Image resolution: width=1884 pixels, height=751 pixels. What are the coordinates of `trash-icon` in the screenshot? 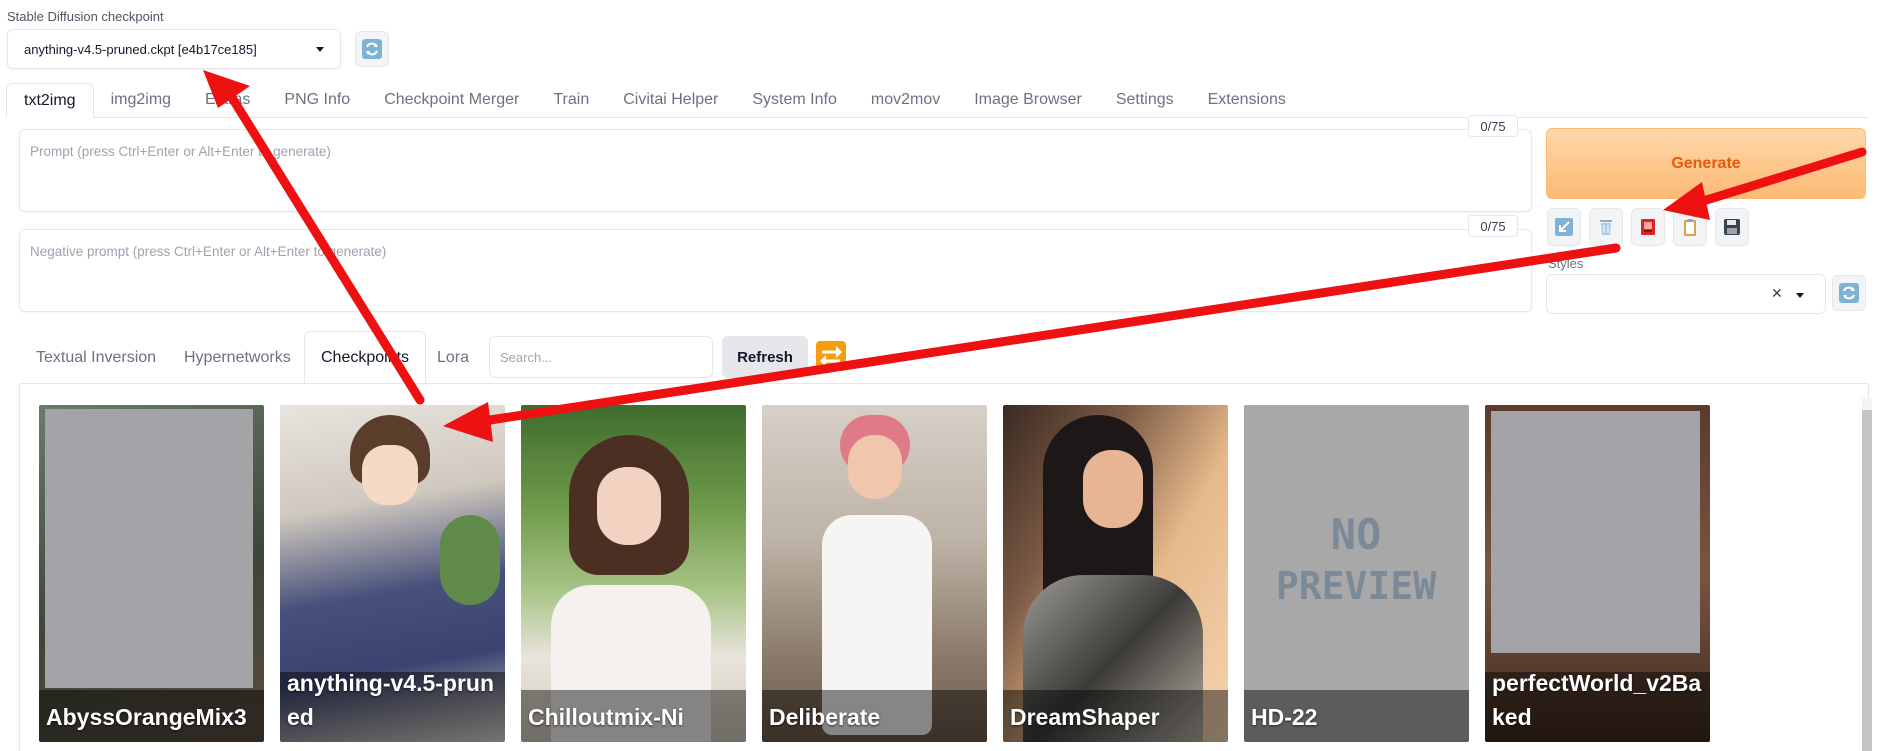 It's located at (1606, 227).